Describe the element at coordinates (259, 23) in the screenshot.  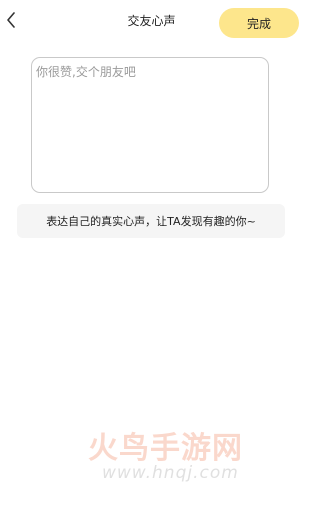
I see `done-button: 完成` at that location.